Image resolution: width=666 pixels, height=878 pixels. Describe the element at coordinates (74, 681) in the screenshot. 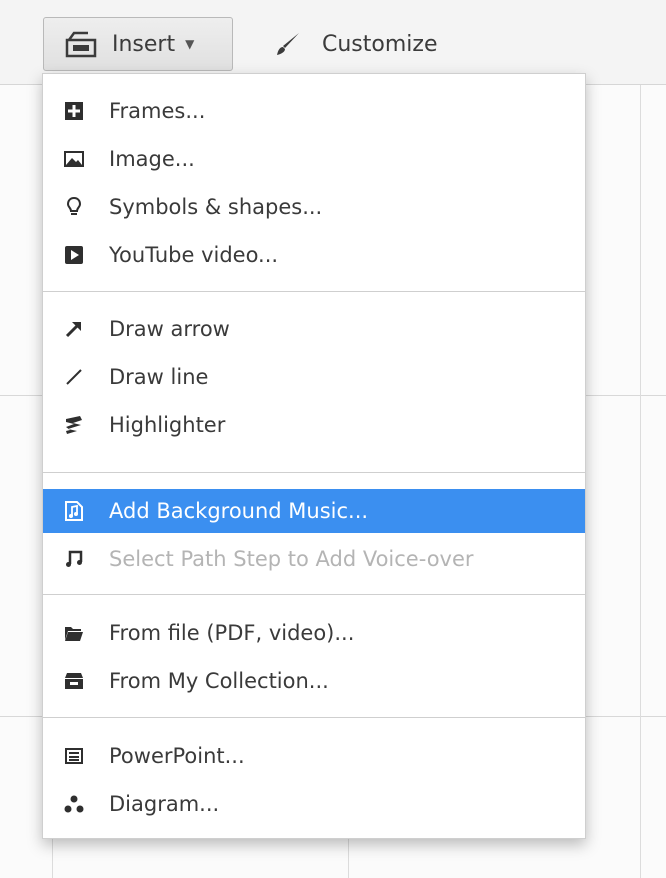

I see `collection-box-icon` at that location.